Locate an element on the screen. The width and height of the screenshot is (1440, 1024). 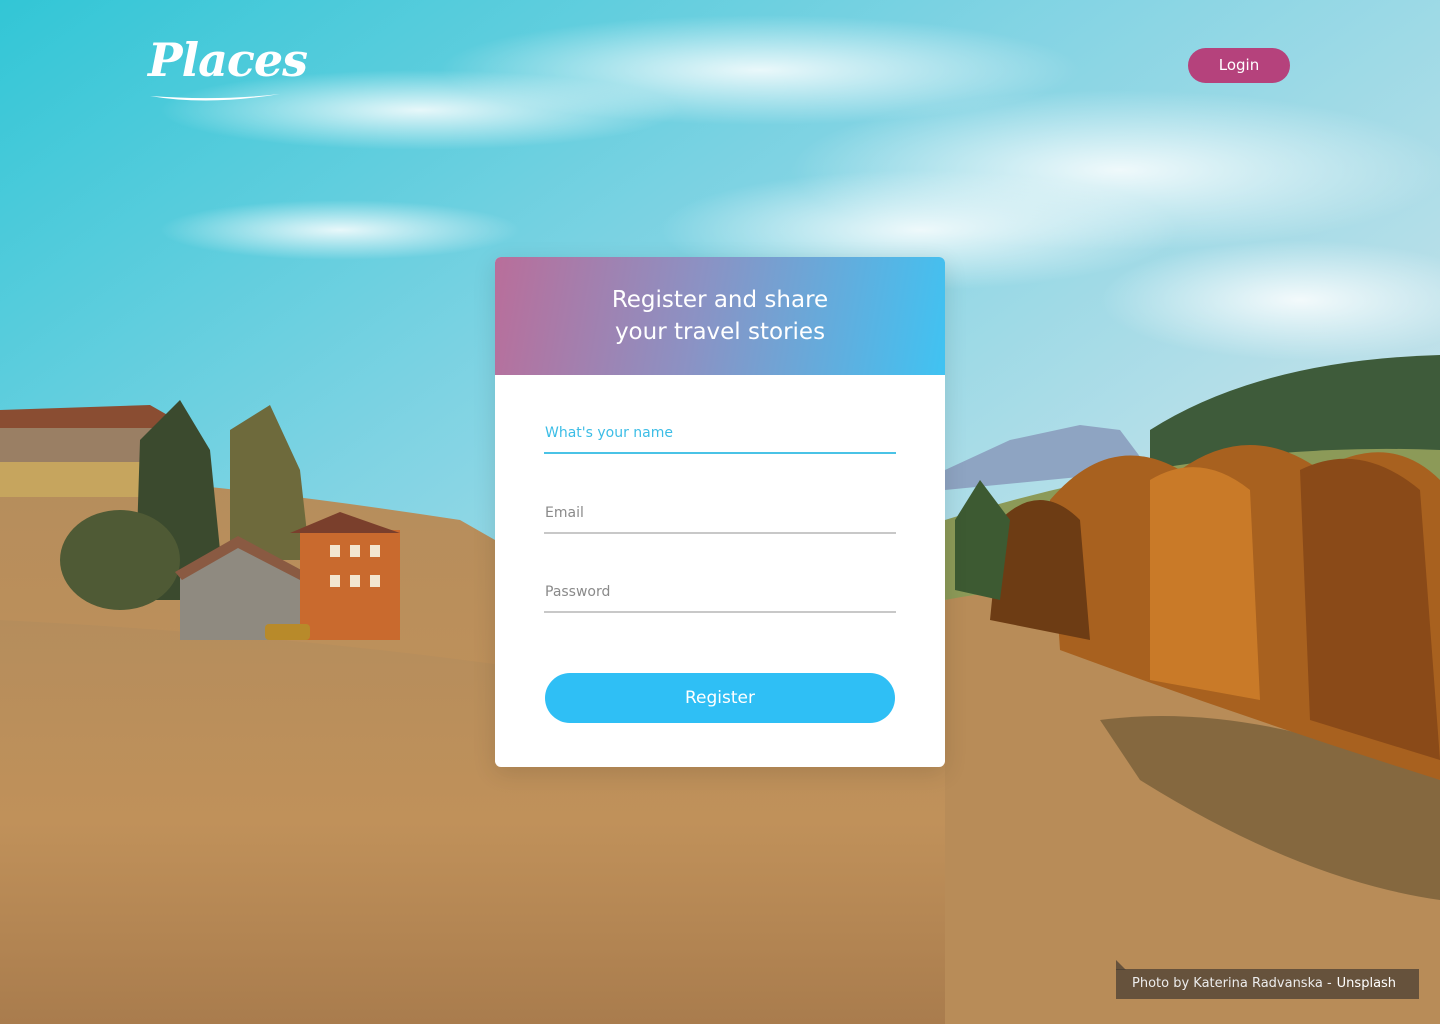
register-button: Register is located at coordinates (720, 698).